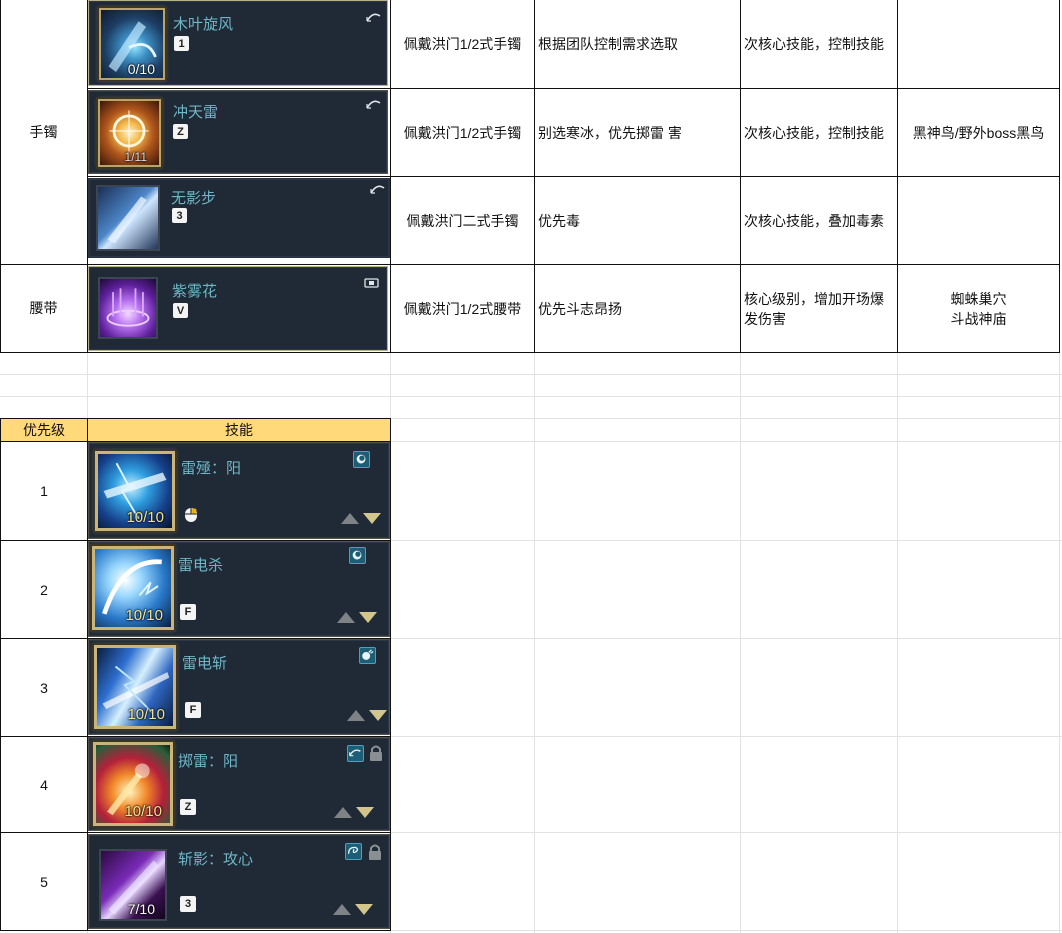 The width and height of the screenshot is (1062, 933). I want to click on skill-level: 1/11, so click(135, 157).